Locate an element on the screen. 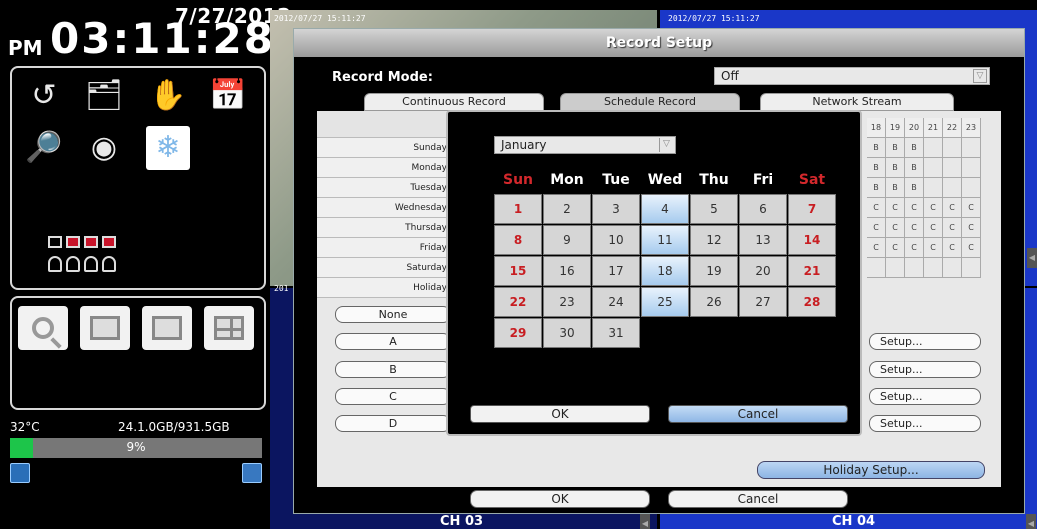 Image resolution: width=1037 pixels, height=529 pixels. calendar-day-23: 23 is located at coordinates (567, 302).